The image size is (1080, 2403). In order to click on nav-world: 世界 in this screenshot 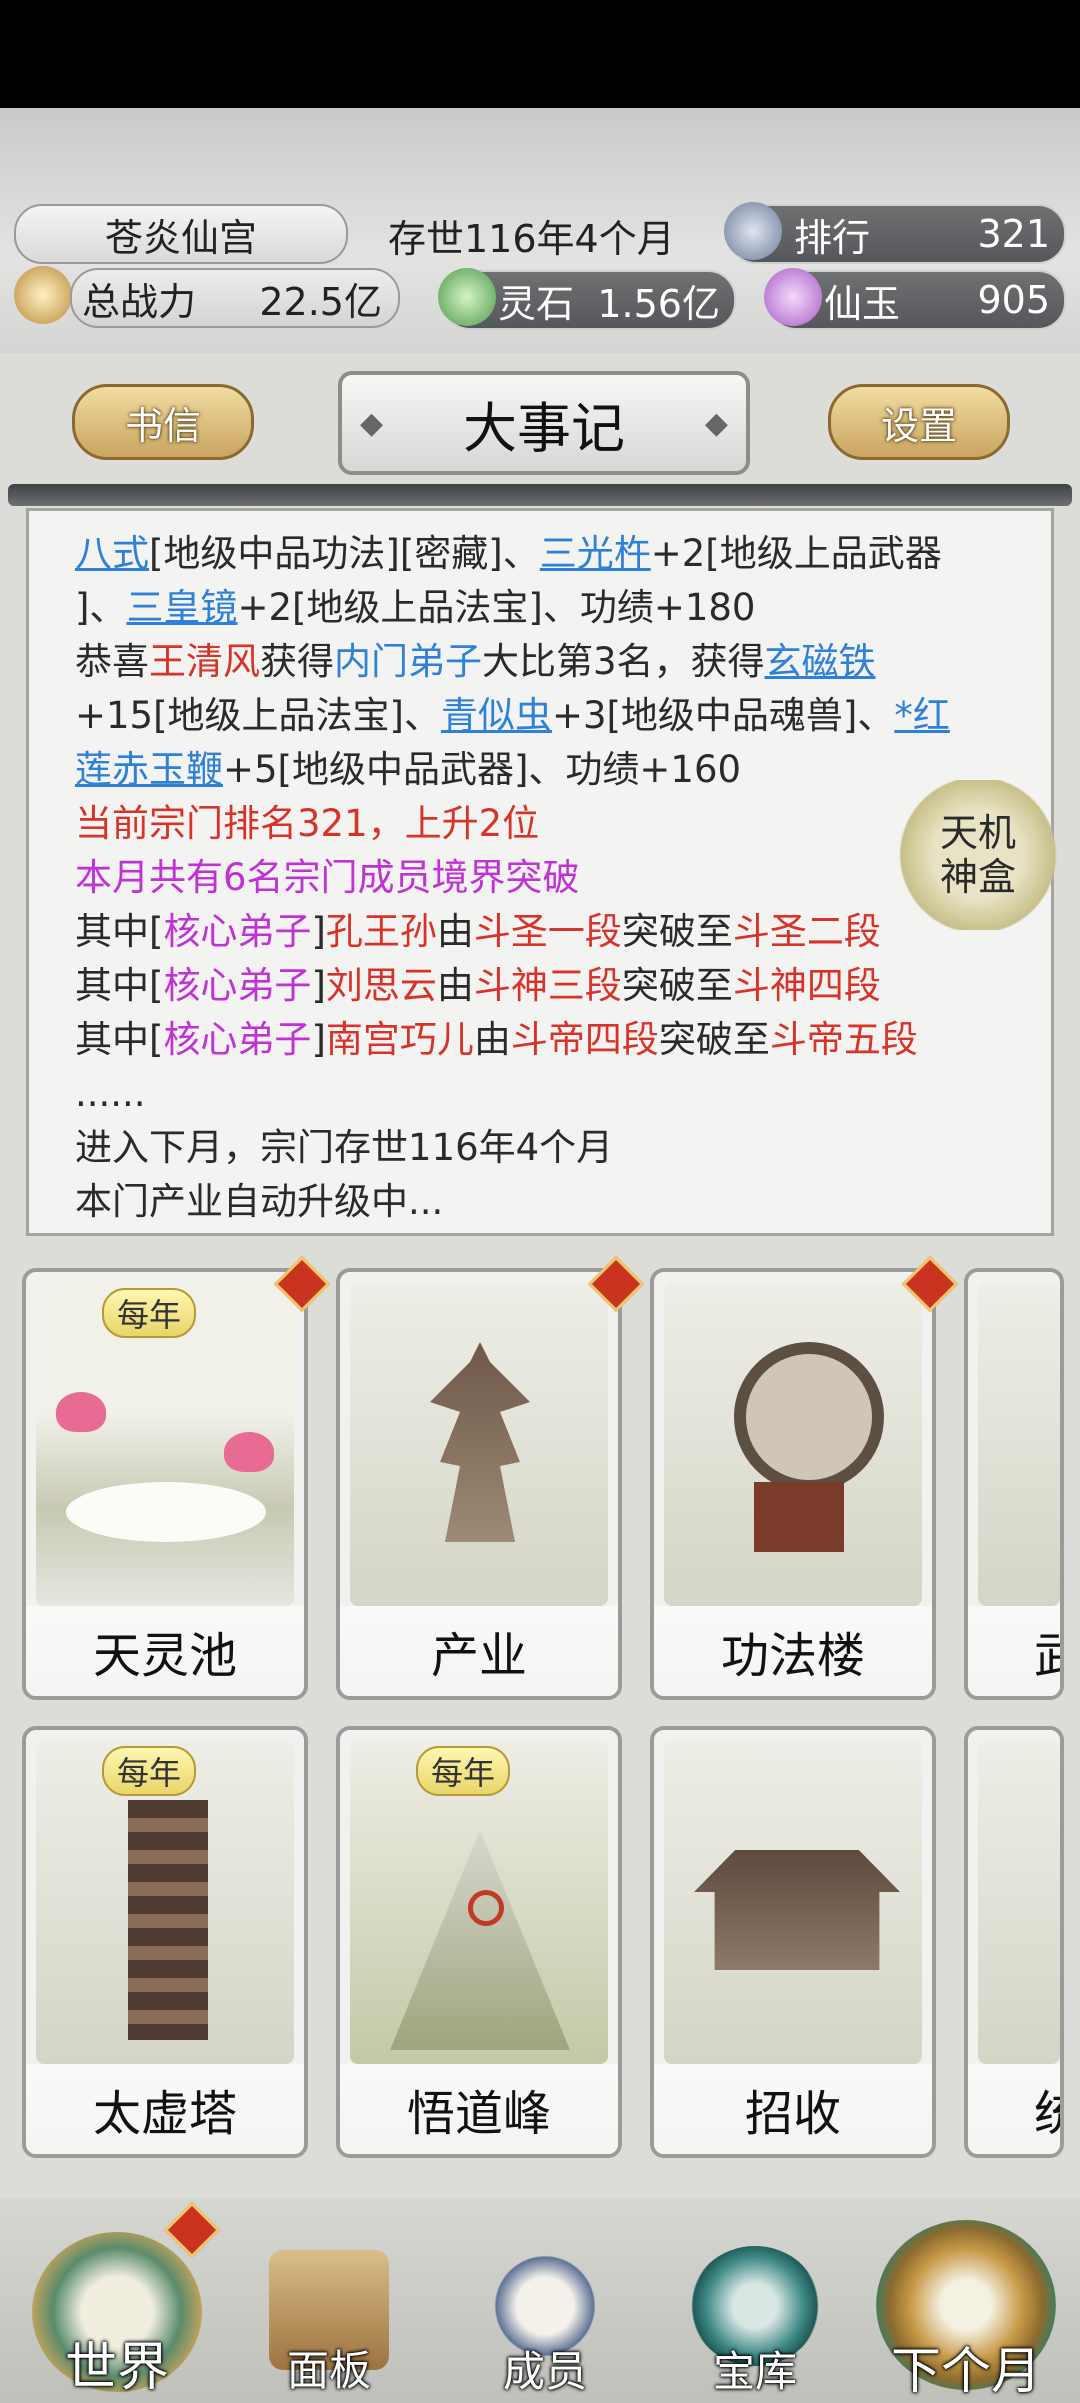, I will do `click(117, 2317)`.